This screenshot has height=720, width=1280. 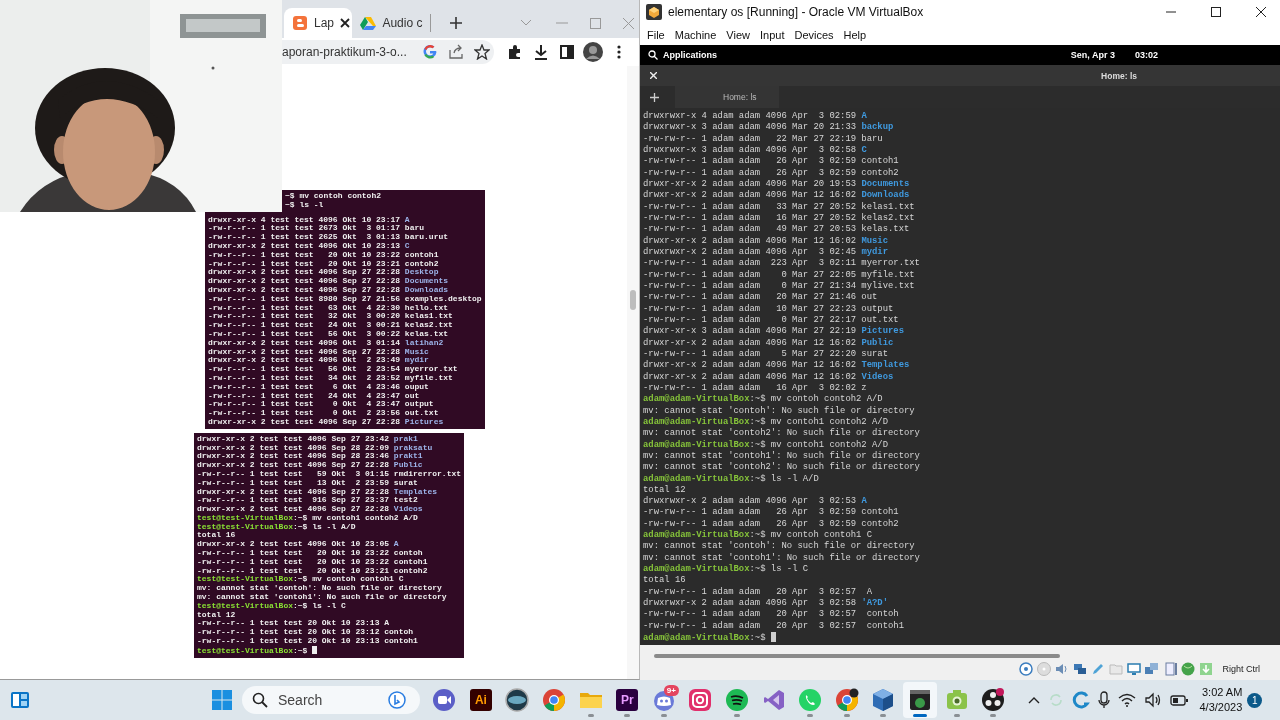 I want to click on search-input: Search, so click(x=328, y=700).